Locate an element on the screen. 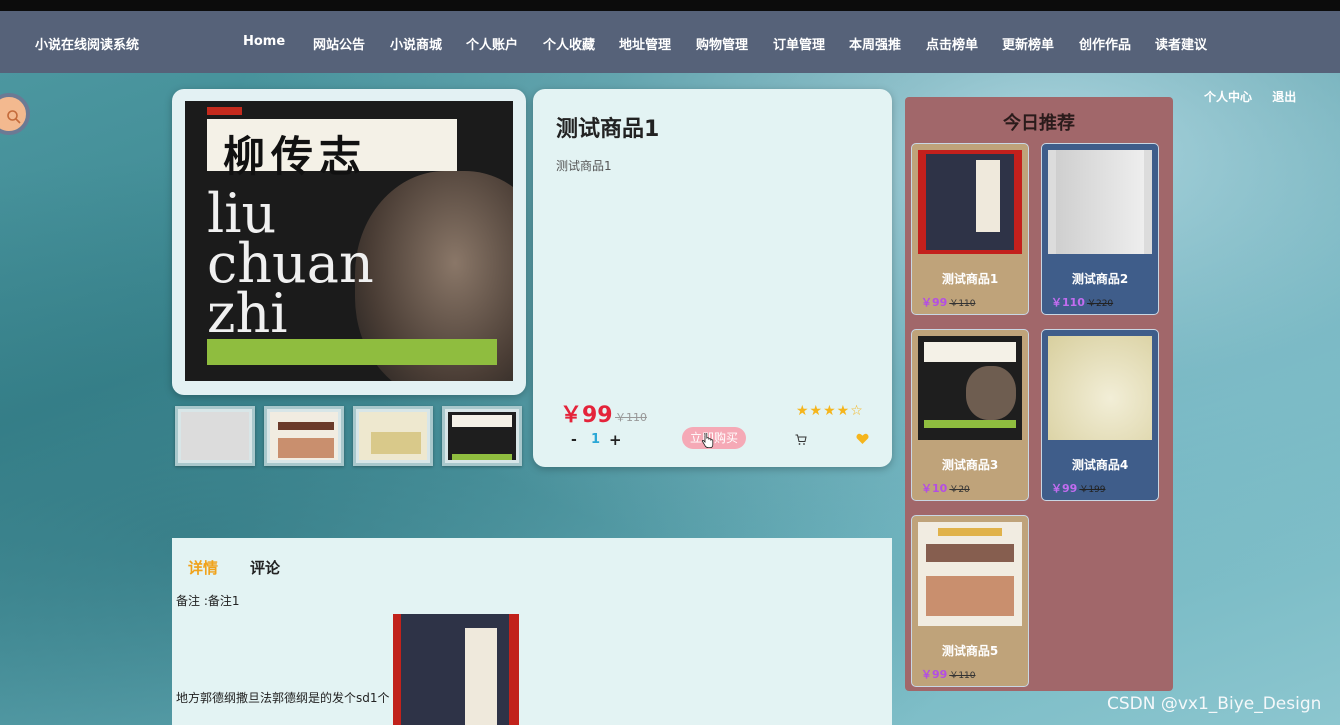 The image size is (1340, 725). search-icon is located at coordinates (14, 117).